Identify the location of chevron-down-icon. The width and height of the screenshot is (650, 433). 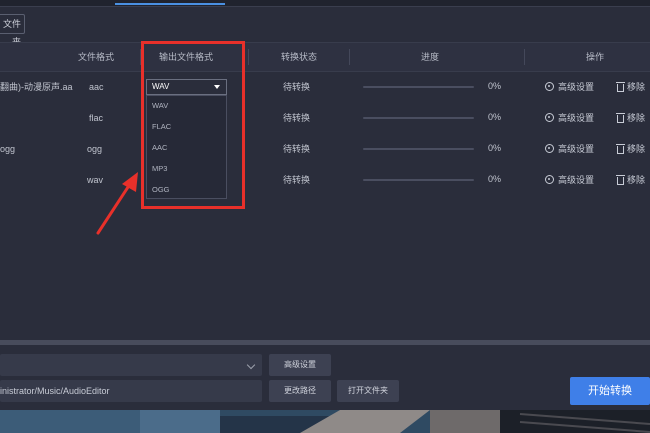
(251, 365).